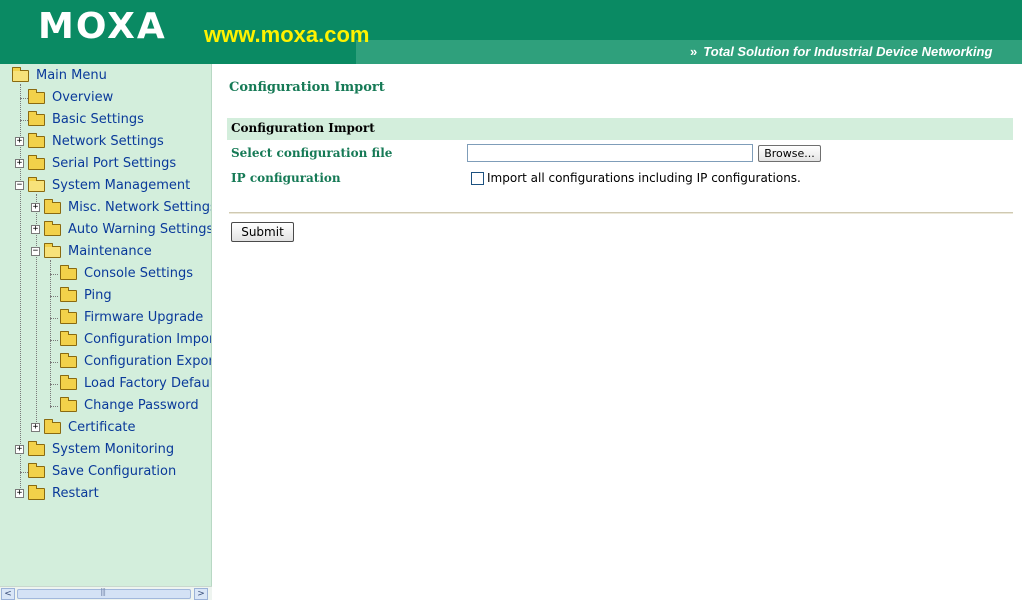 The height and width of the screenshot is (600, 1022). I want to click on sidebar-item-label: Maintenance, so click(110, 251).